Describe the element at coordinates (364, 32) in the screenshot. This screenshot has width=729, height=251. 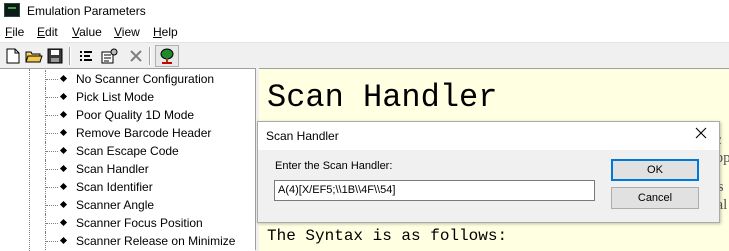
I see `menu-bar: File Edit Value View Help` at that location.